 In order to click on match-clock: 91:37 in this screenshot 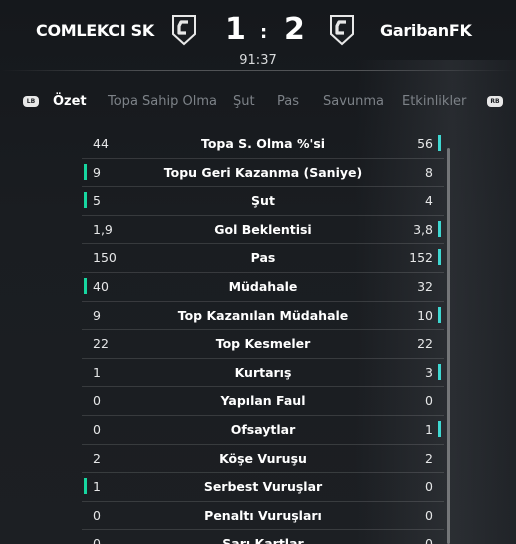, I will do `click(258, 60)`.